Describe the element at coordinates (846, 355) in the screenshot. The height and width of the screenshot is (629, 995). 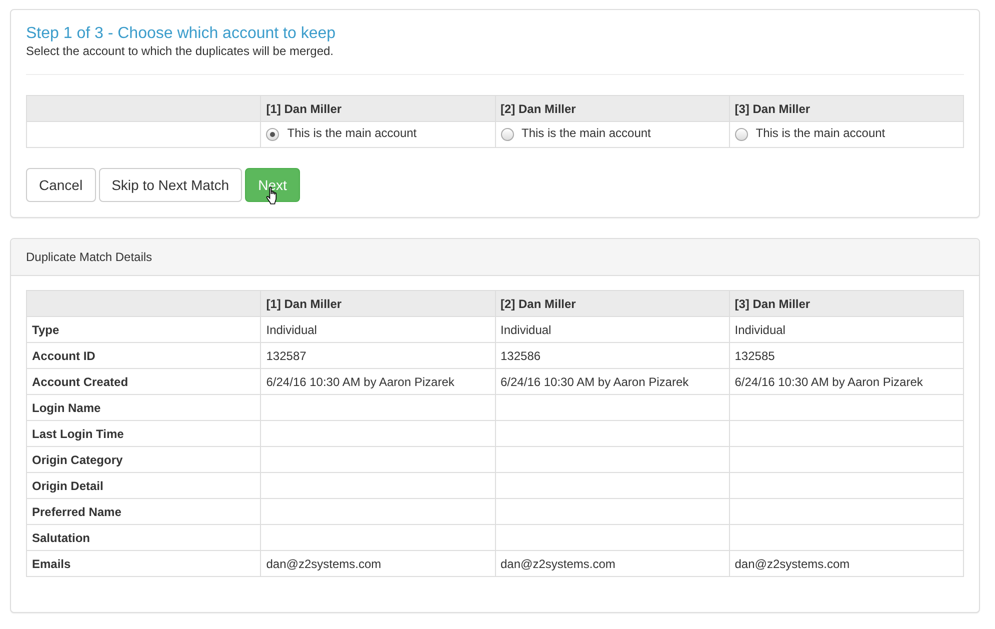
I see `table-cell: 132585` at that location.